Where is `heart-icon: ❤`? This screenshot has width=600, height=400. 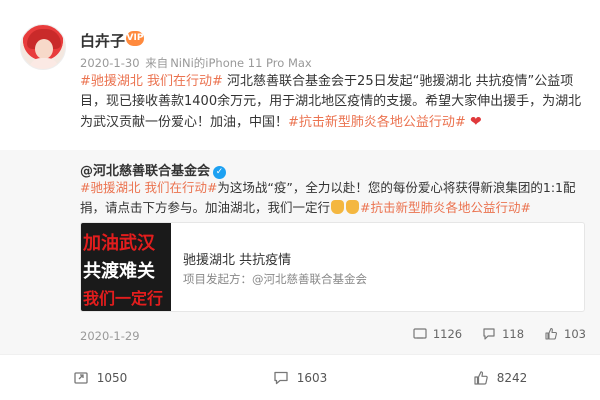
heart-icon: ❤ is located at coordinates (475, 122).